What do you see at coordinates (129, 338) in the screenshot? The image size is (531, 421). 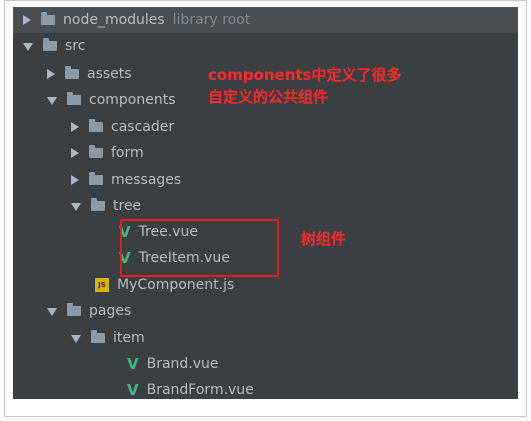 I see `tree-item-label: item` at bounding box center [129, 338].